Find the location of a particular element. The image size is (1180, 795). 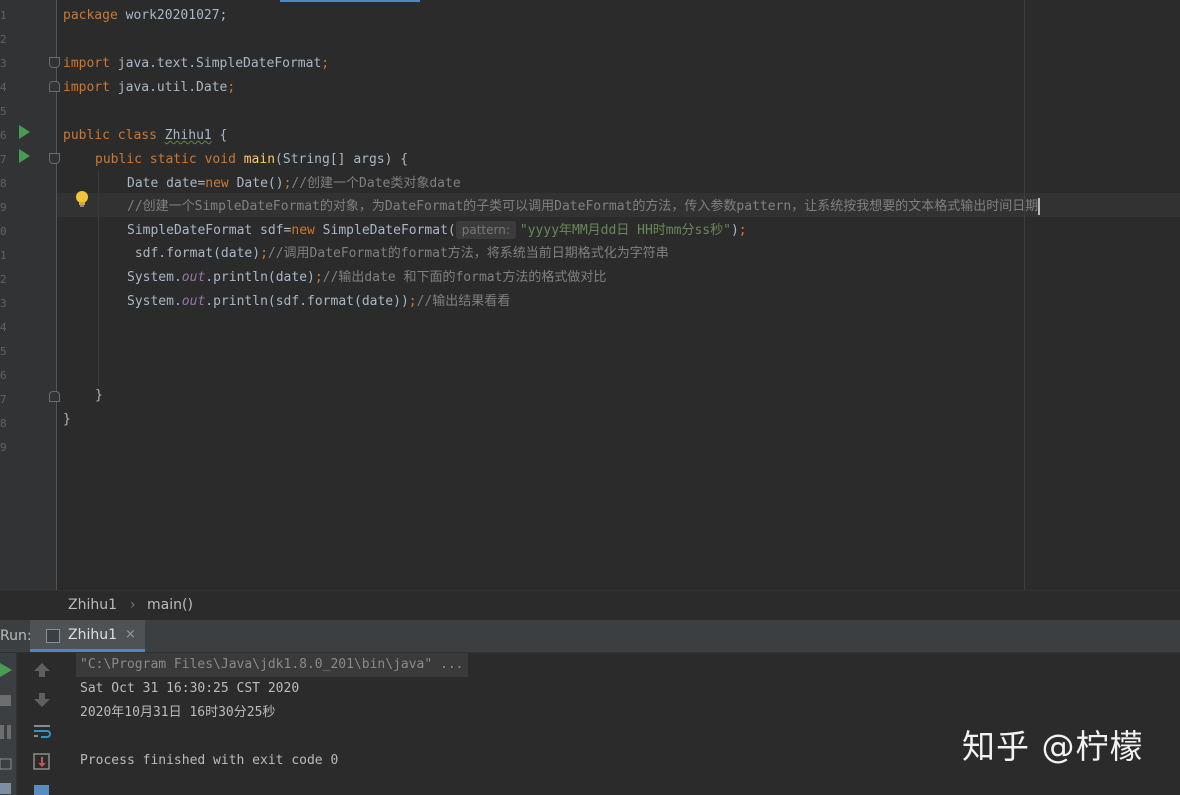

code-line: package work20201027; is located at coordinates (145, 16).